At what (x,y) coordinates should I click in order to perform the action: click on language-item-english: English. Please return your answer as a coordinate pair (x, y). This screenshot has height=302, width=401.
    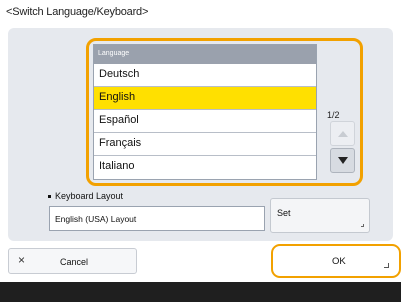
    Looking at the image, I should click on (205, 98).